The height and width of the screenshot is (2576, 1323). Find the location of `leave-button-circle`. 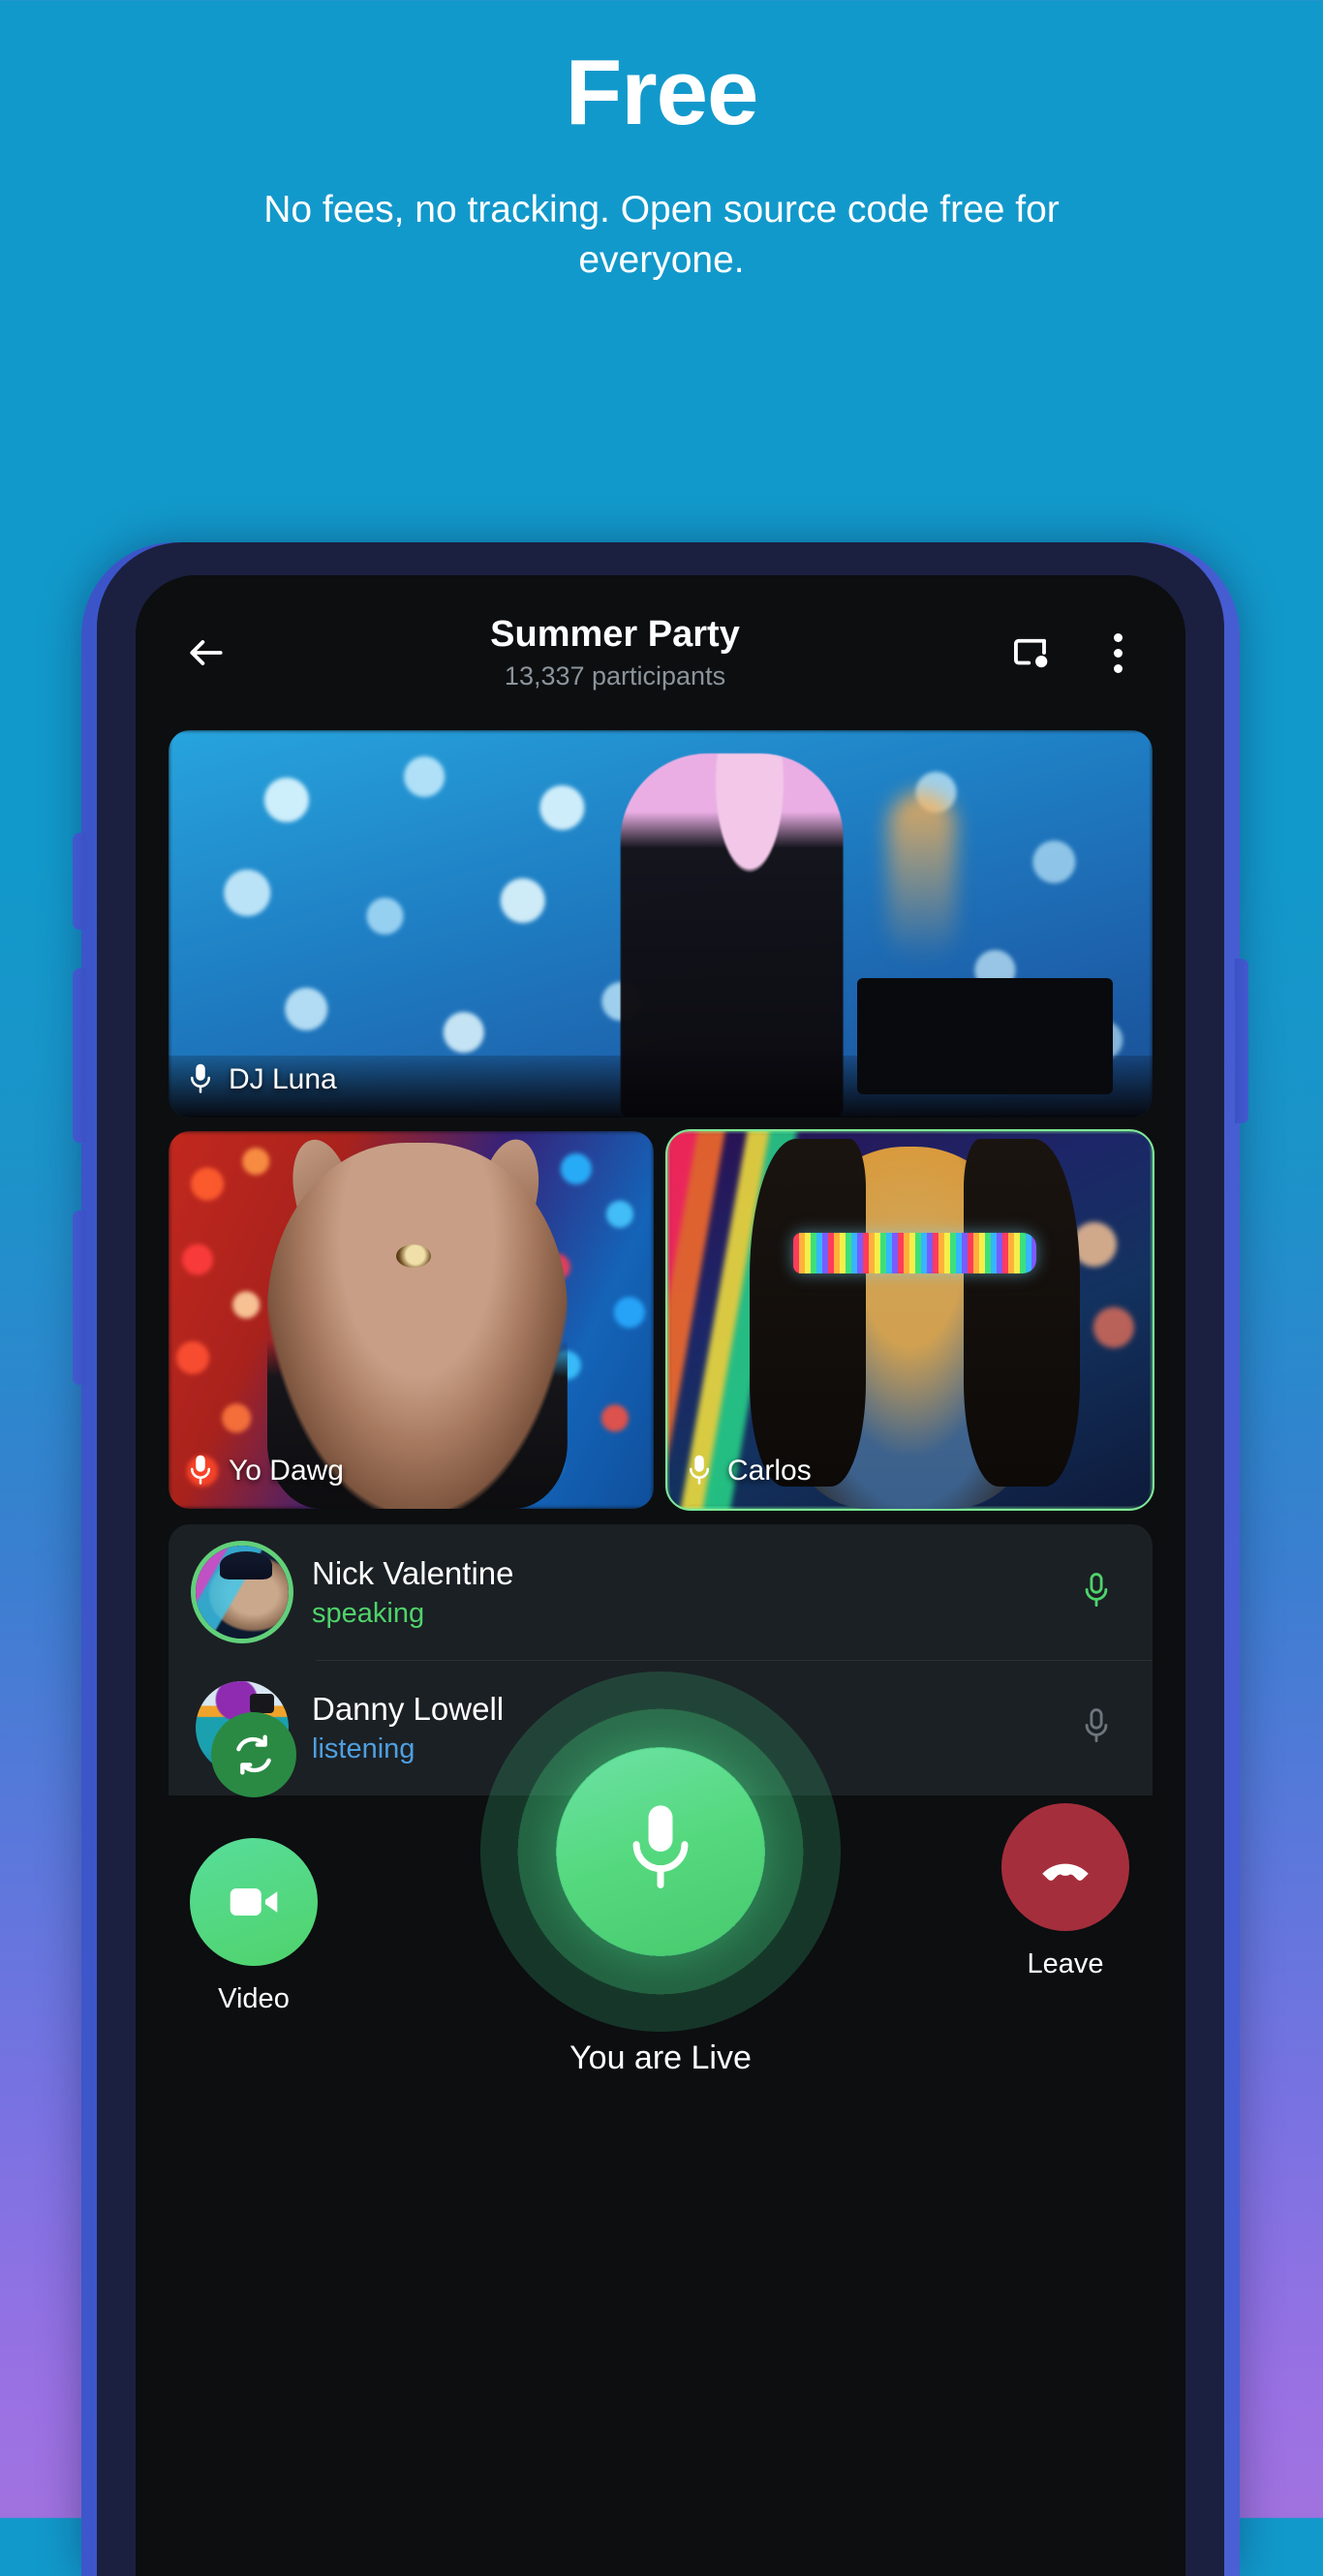

leave-button-circle is located at coordinates (1065, 1867).